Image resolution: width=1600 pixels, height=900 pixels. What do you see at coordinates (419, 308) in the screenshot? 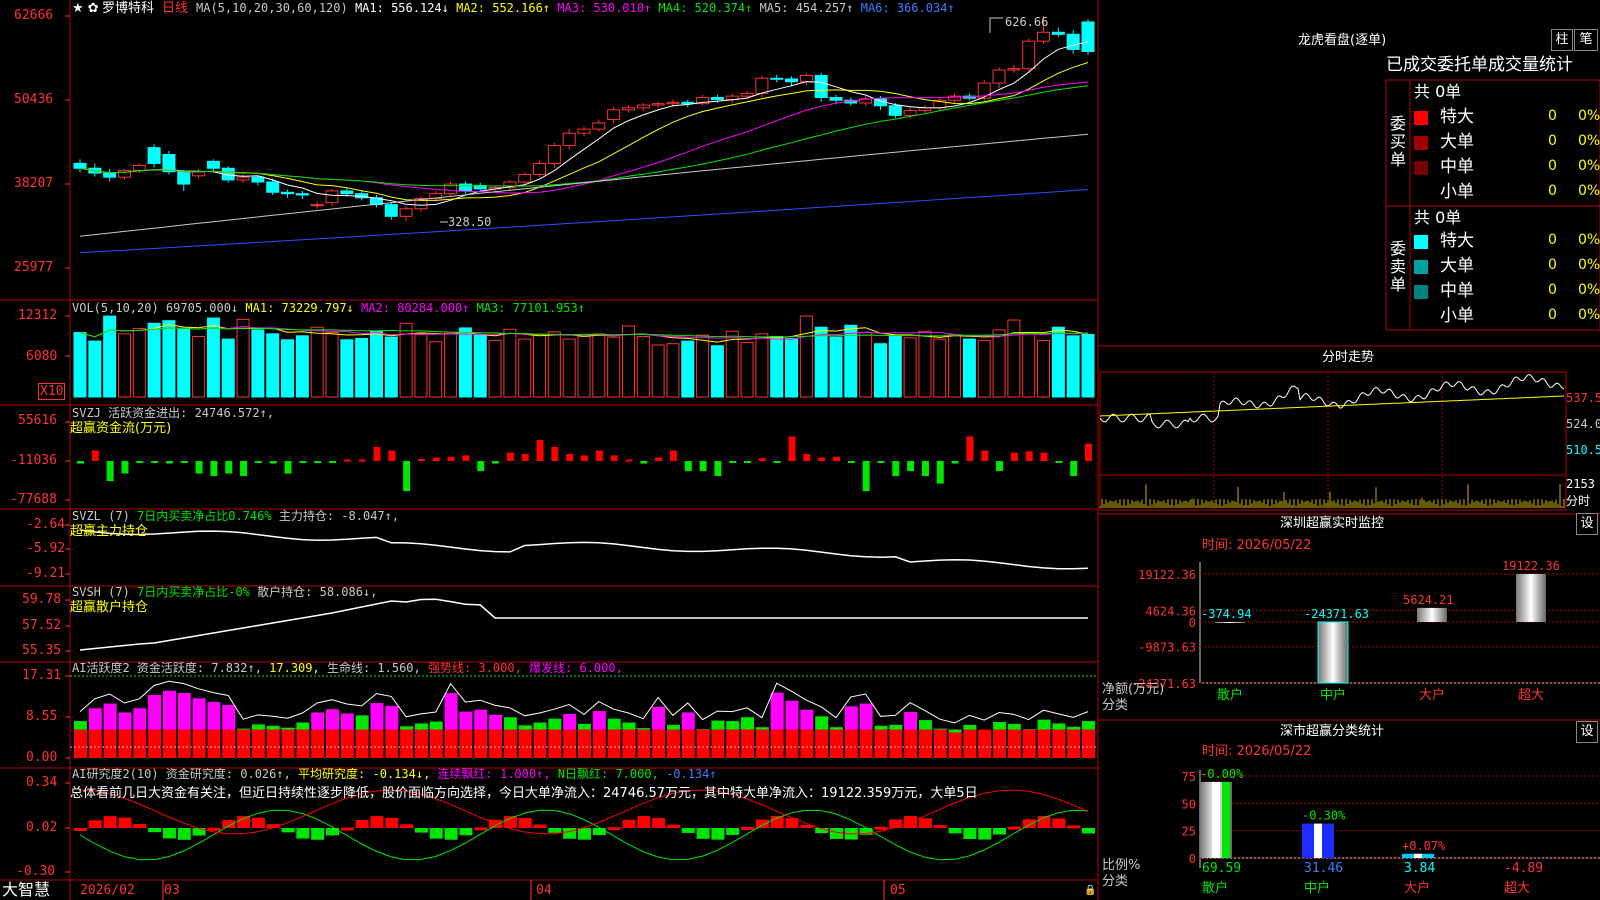
I see `legend-item: MA2: 80284.000↑` at bounding box center [419, 308].